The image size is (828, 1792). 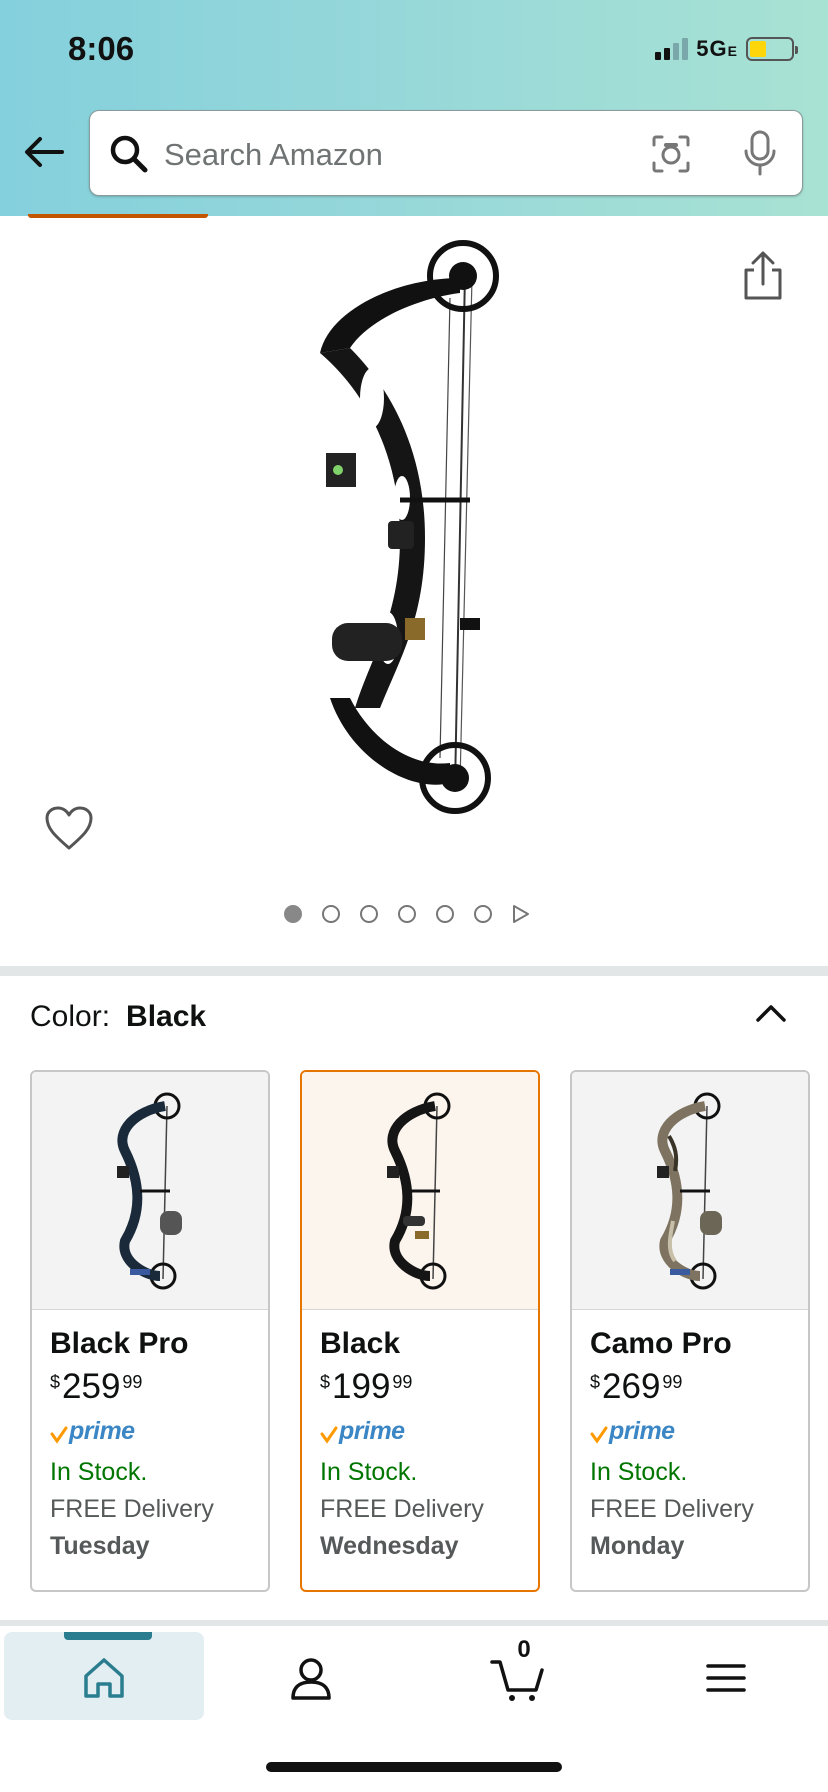 I want to click on back-arrow-icon, so click(x=44, y=152).